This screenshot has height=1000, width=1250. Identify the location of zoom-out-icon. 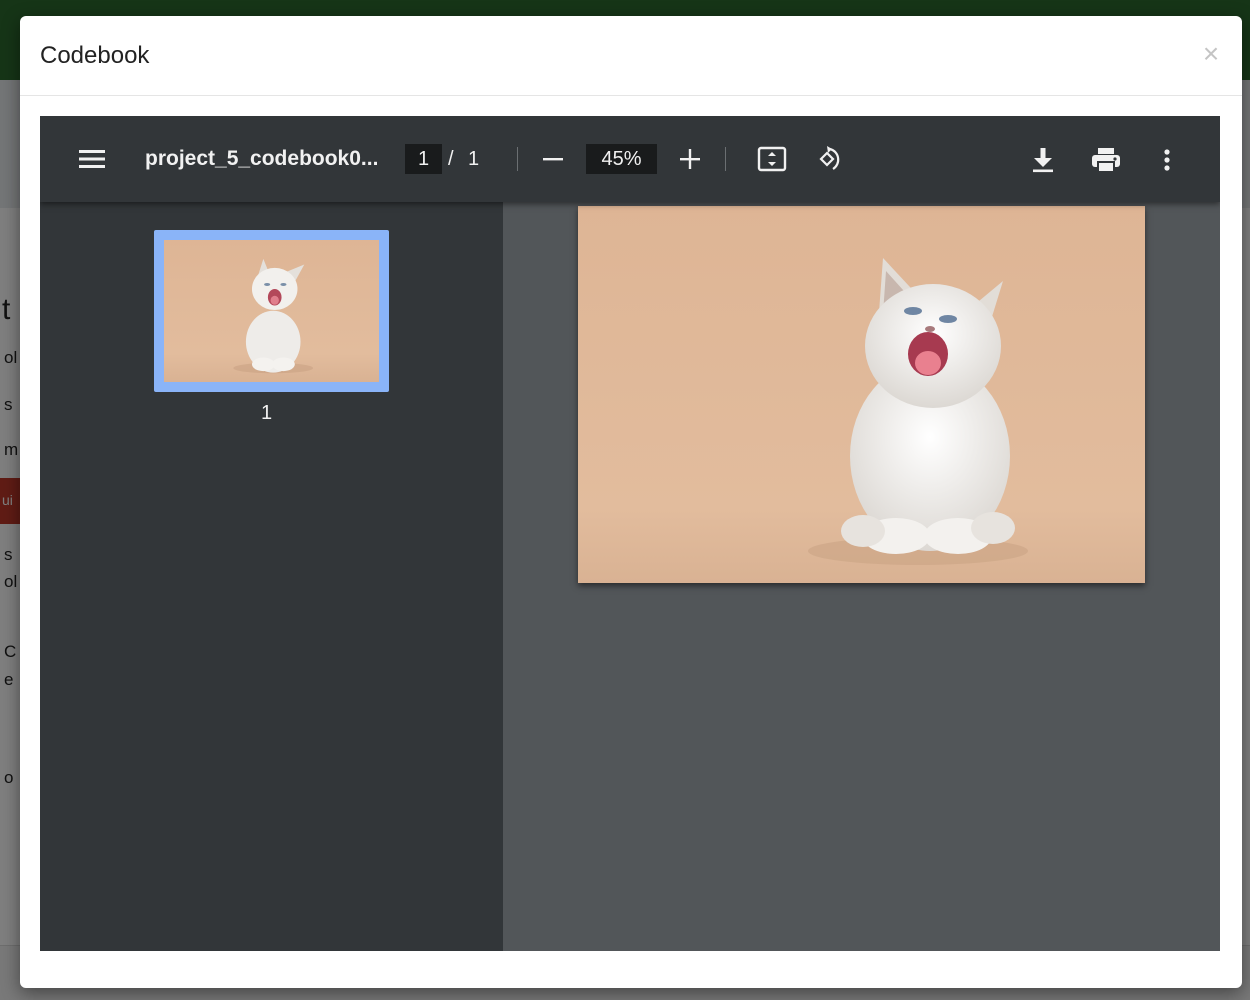
(553, 159).